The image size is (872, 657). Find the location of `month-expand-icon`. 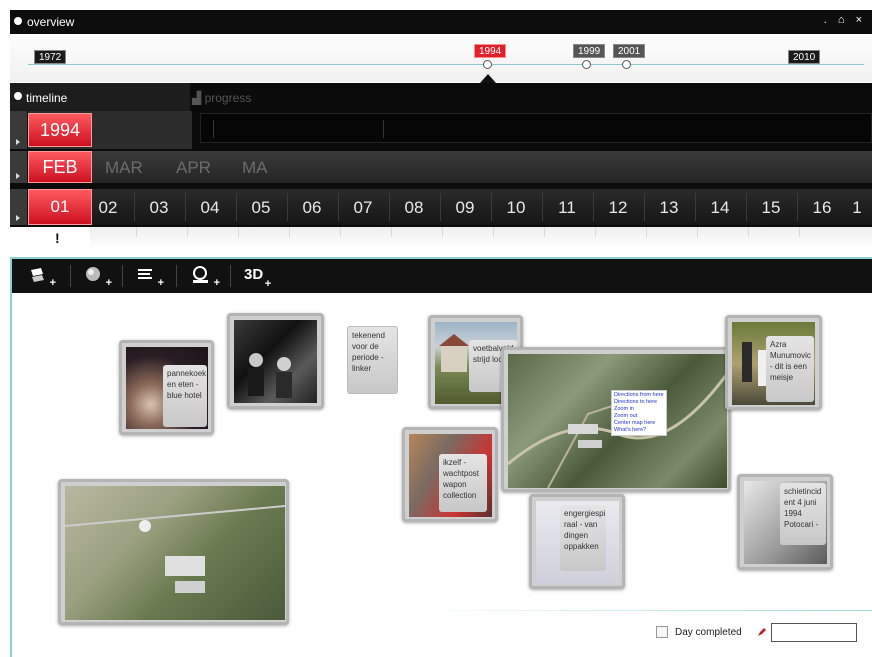

month-expand-icon is located at coordinates (19, 167).